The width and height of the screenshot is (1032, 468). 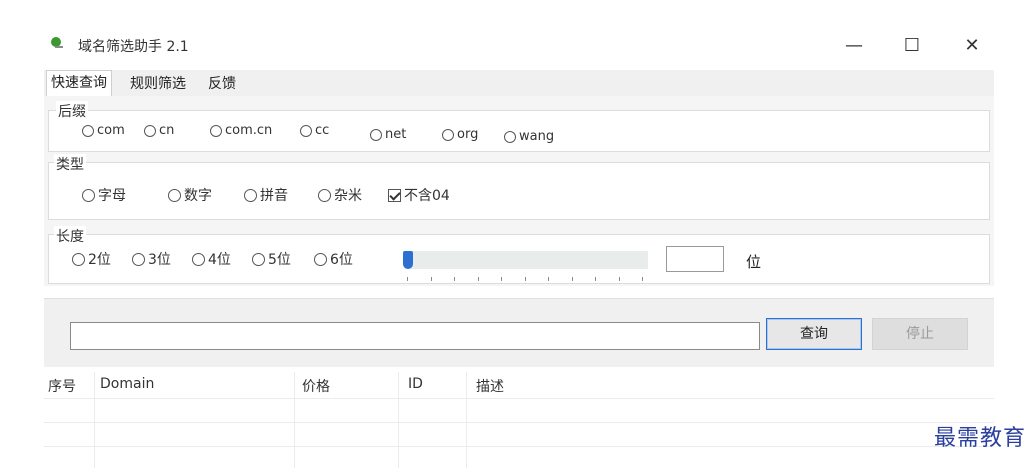 What do you see at coordinates (519, 385) in the screenshot?
I see `results-table-header: 序号 Domain 价格 ID 描述` at bounding box center [519, 385].